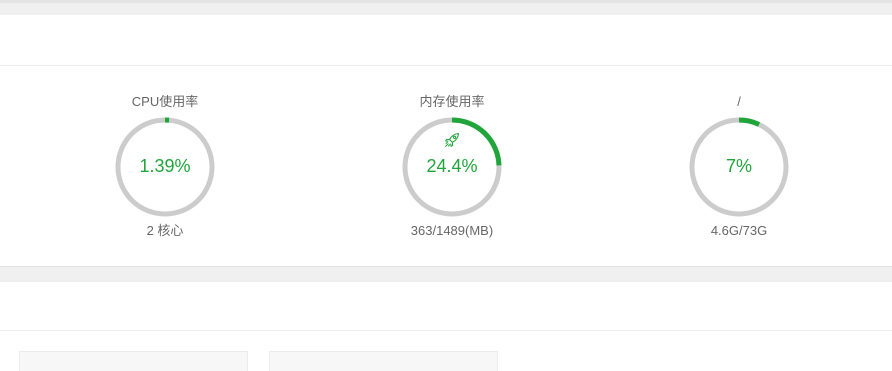  What do you see at coordinates (165, 166) in the screenshot?
I see `cpu-gauge-value: 1.39%` at bounding box center [165, 166].